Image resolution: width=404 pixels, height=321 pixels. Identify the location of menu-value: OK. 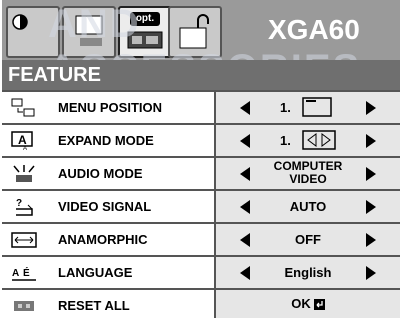
(307, 304).